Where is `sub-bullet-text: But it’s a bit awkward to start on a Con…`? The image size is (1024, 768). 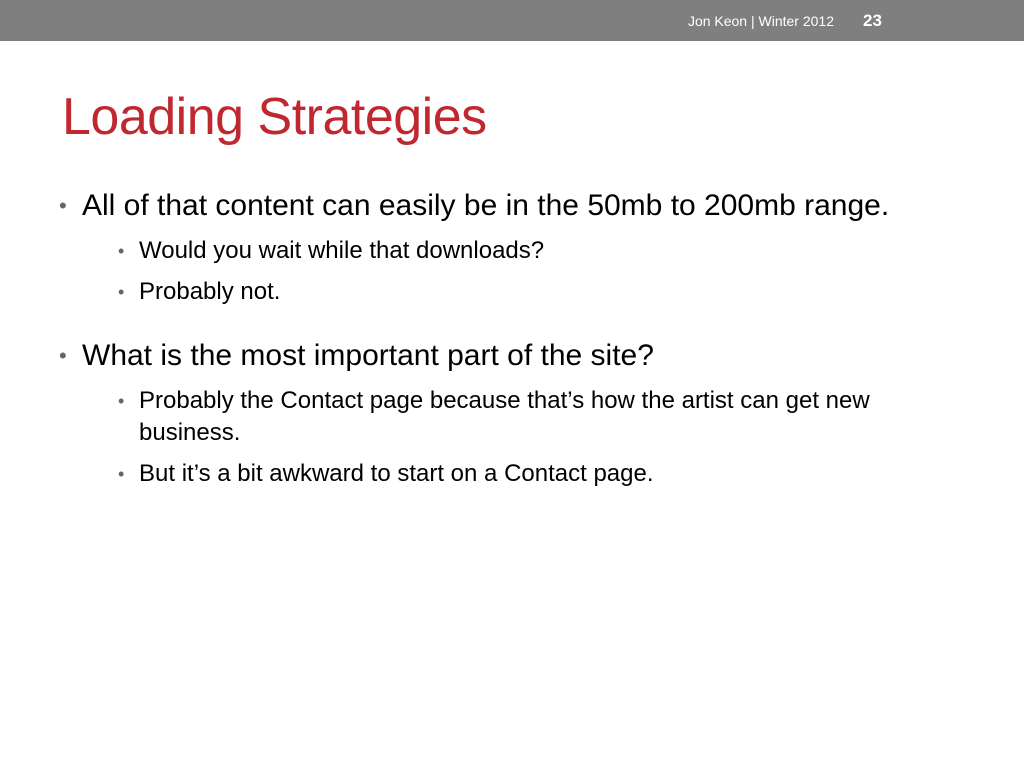
sub-bullet-text: But it’s a bit awkward to start on a Con… is located at coordinates (396, 473).